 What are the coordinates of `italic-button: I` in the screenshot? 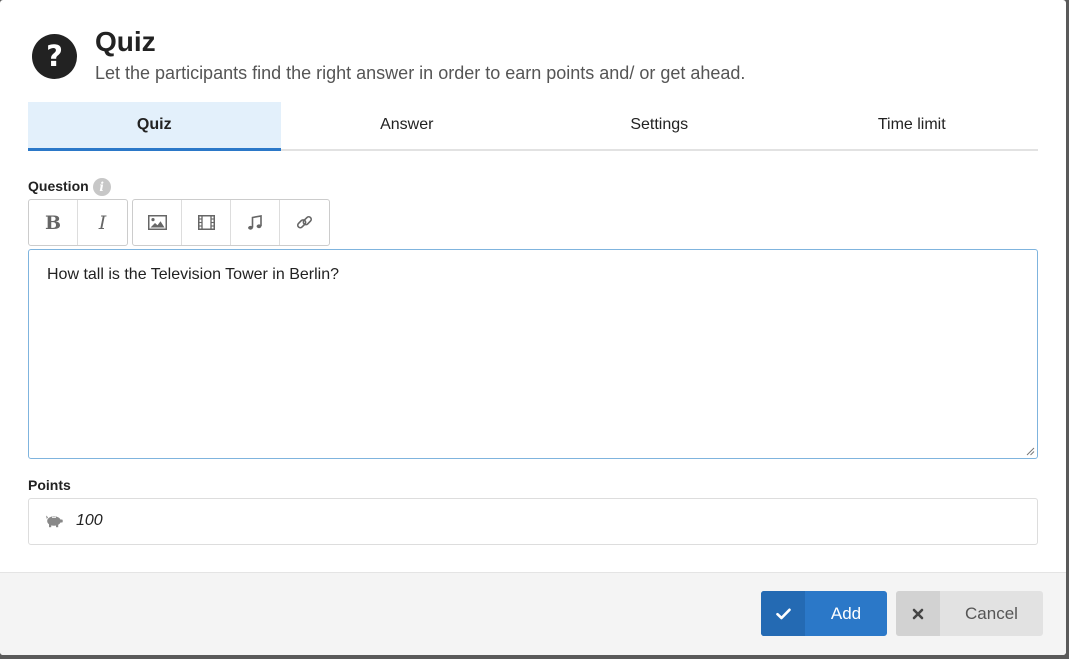 It's located at (102, 222).